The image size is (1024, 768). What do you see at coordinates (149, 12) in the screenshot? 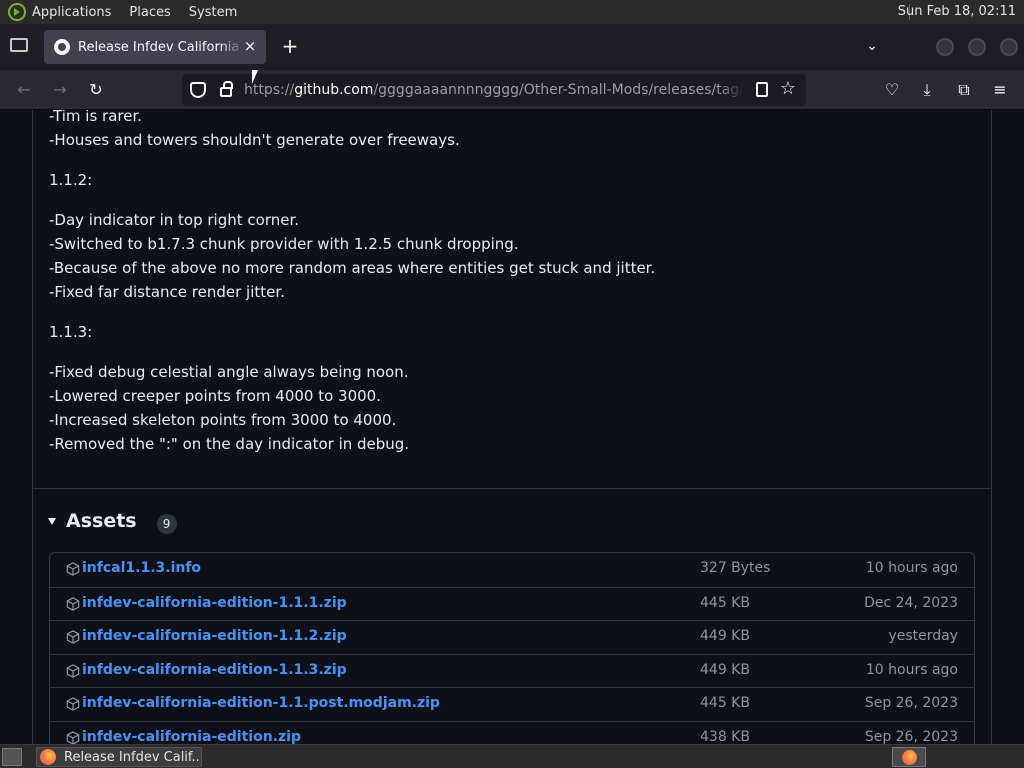
I see `menu-places: Places` at bounding box center [149, 12].